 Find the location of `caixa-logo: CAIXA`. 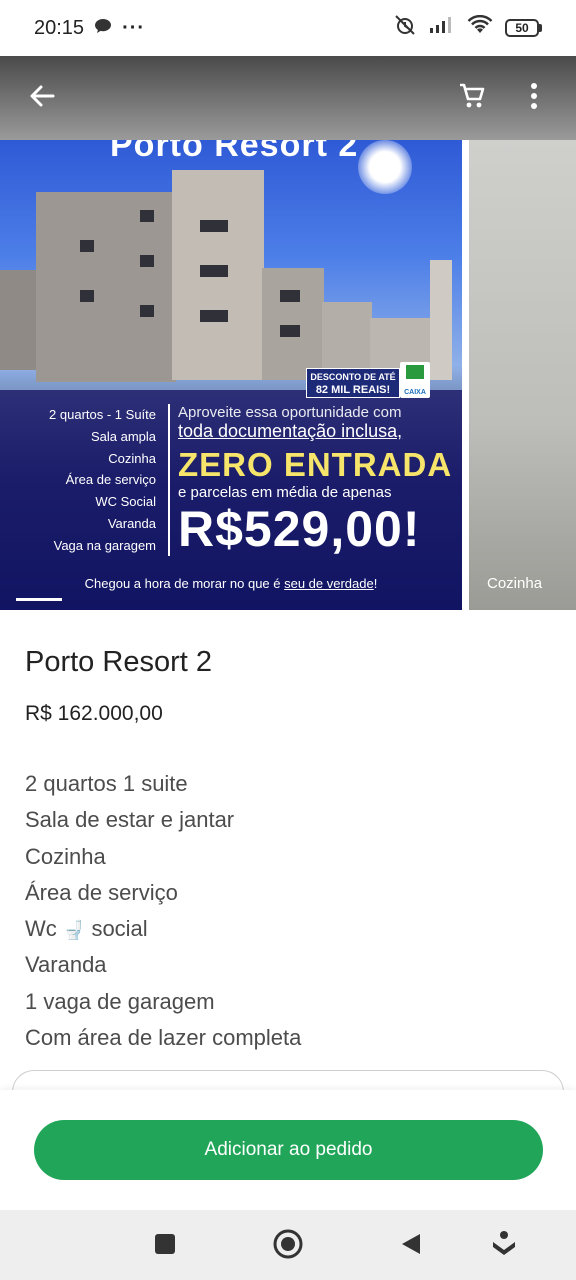

caixa-logo: CAIXA is located at coordinates (415, 380).